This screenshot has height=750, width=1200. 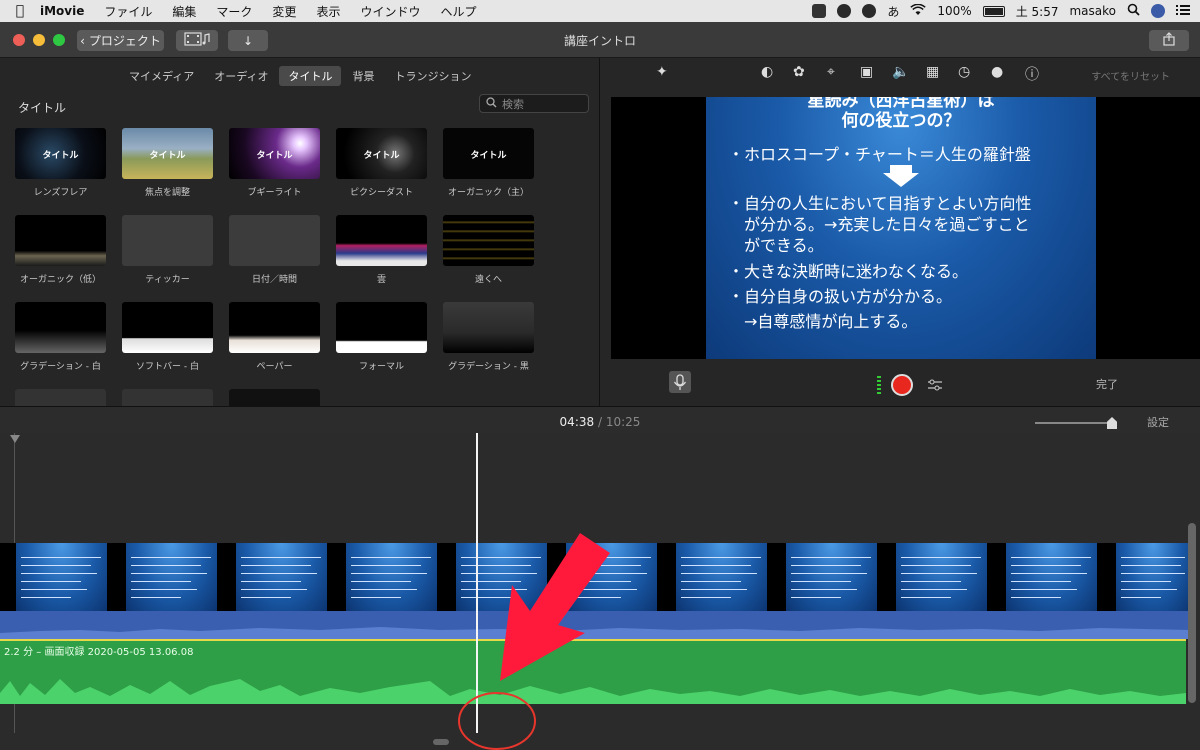 I want to click on title-thumbnail: タイトル, so click(x=381, y=153).